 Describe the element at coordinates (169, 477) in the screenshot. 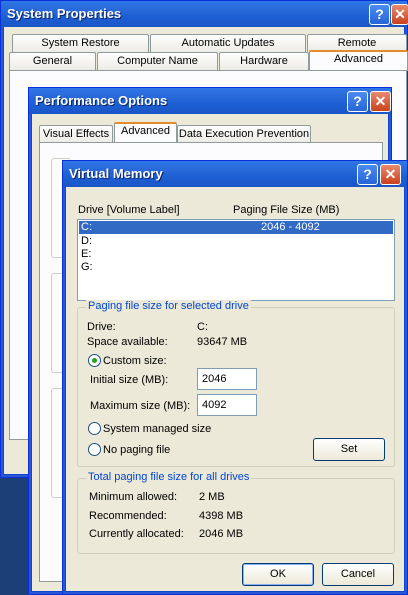

I see `total-paging-group-label: Total paging file size for all drives` at that location.